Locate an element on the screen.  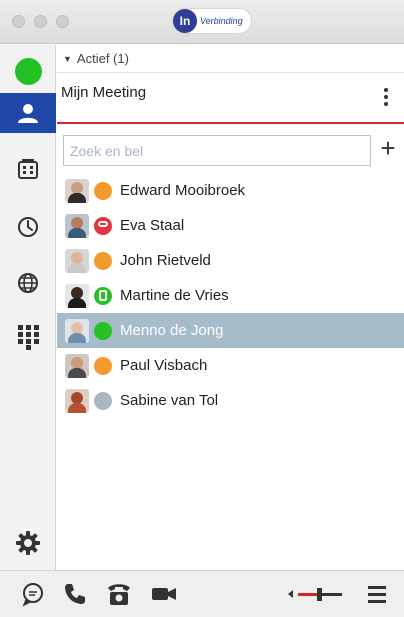
meeting-item: Mijn Meeting is located at coordinates (230, 99).